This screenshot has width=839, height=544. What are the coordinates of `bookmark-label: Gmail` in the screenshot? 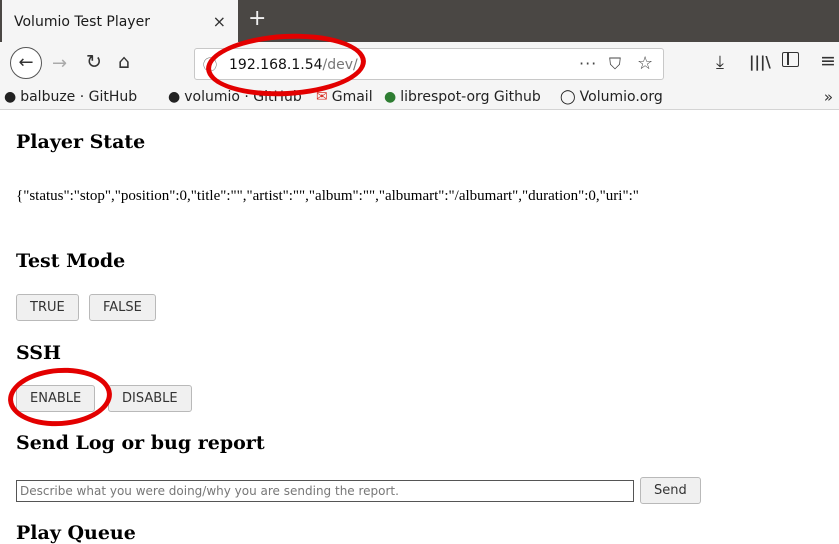 It's located at (352, 97).